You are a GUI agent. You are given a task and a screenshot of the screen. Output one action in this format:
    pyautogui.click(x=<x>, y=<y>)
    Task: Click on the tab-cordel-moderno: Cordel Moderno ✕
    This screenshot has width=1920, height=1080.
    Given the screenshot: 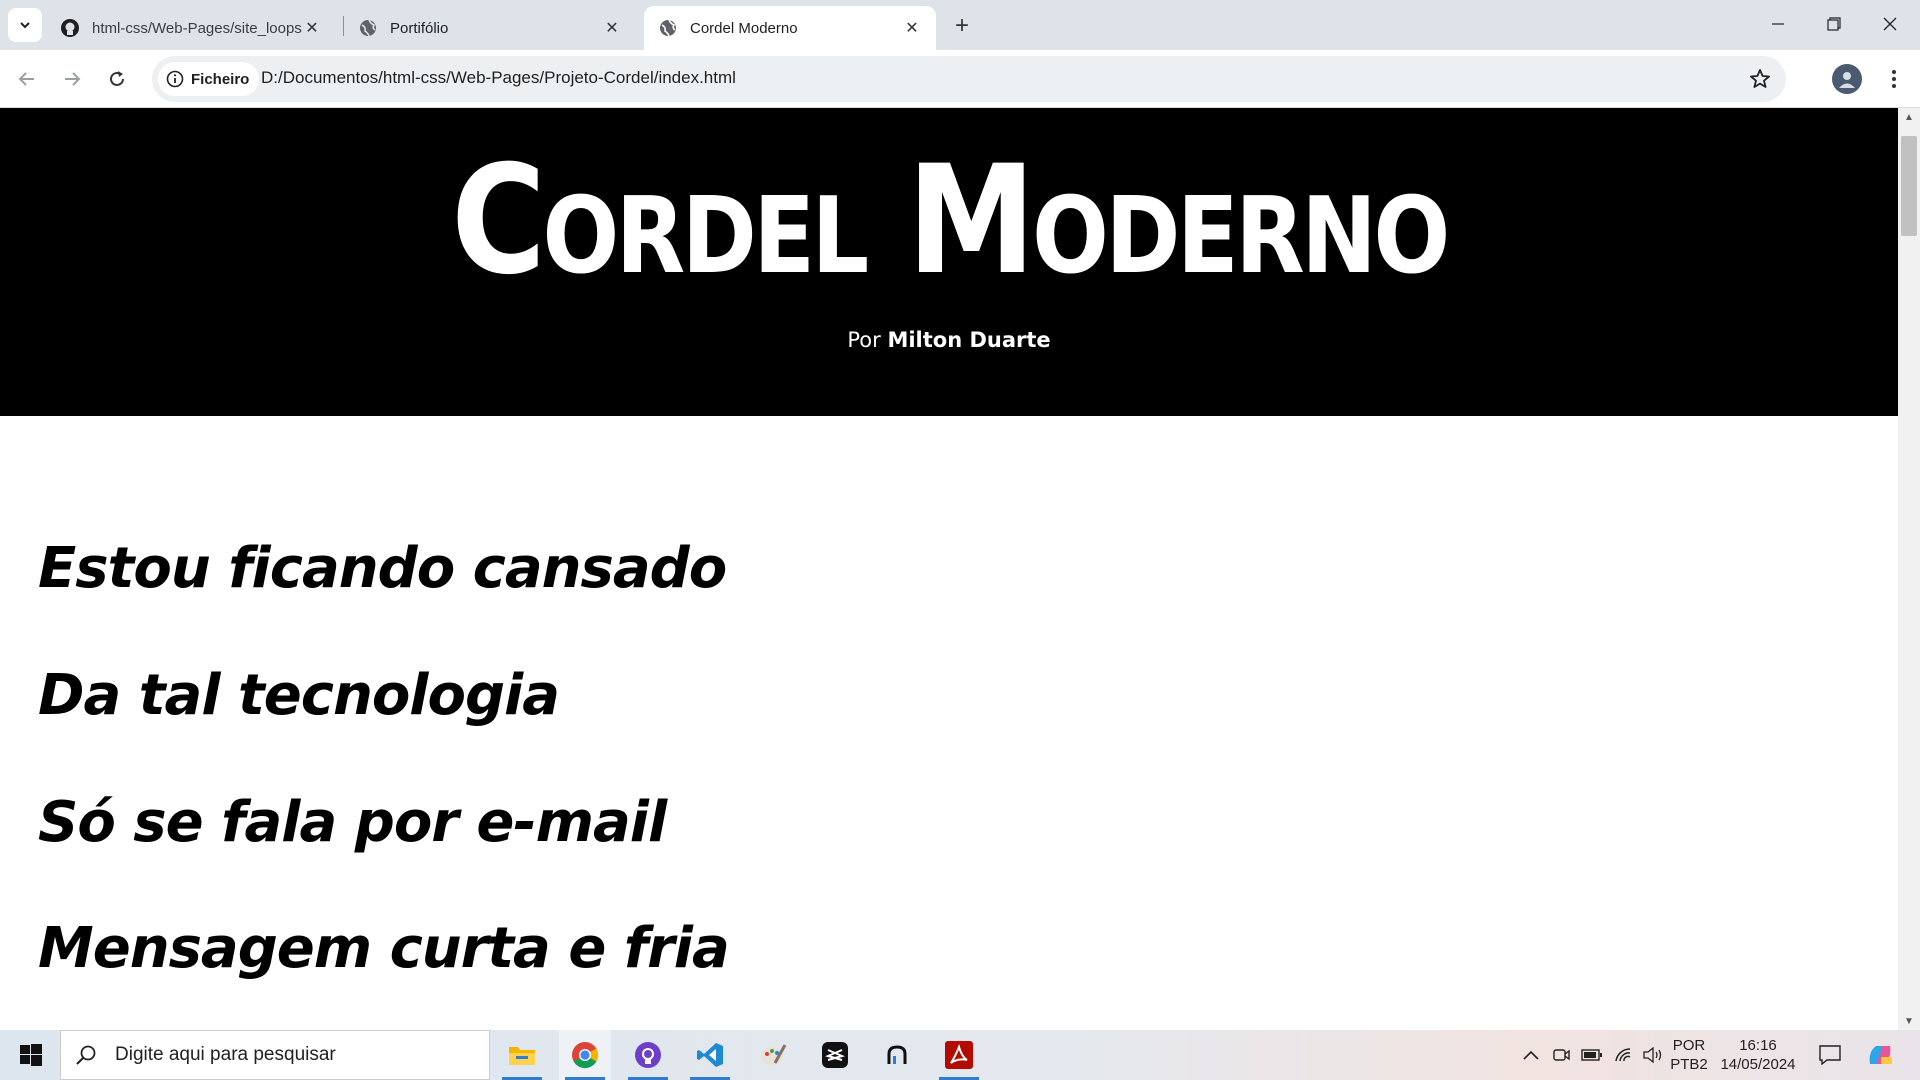 What is the action you would take?
    pyautogui.click(x=790, y=28)
    